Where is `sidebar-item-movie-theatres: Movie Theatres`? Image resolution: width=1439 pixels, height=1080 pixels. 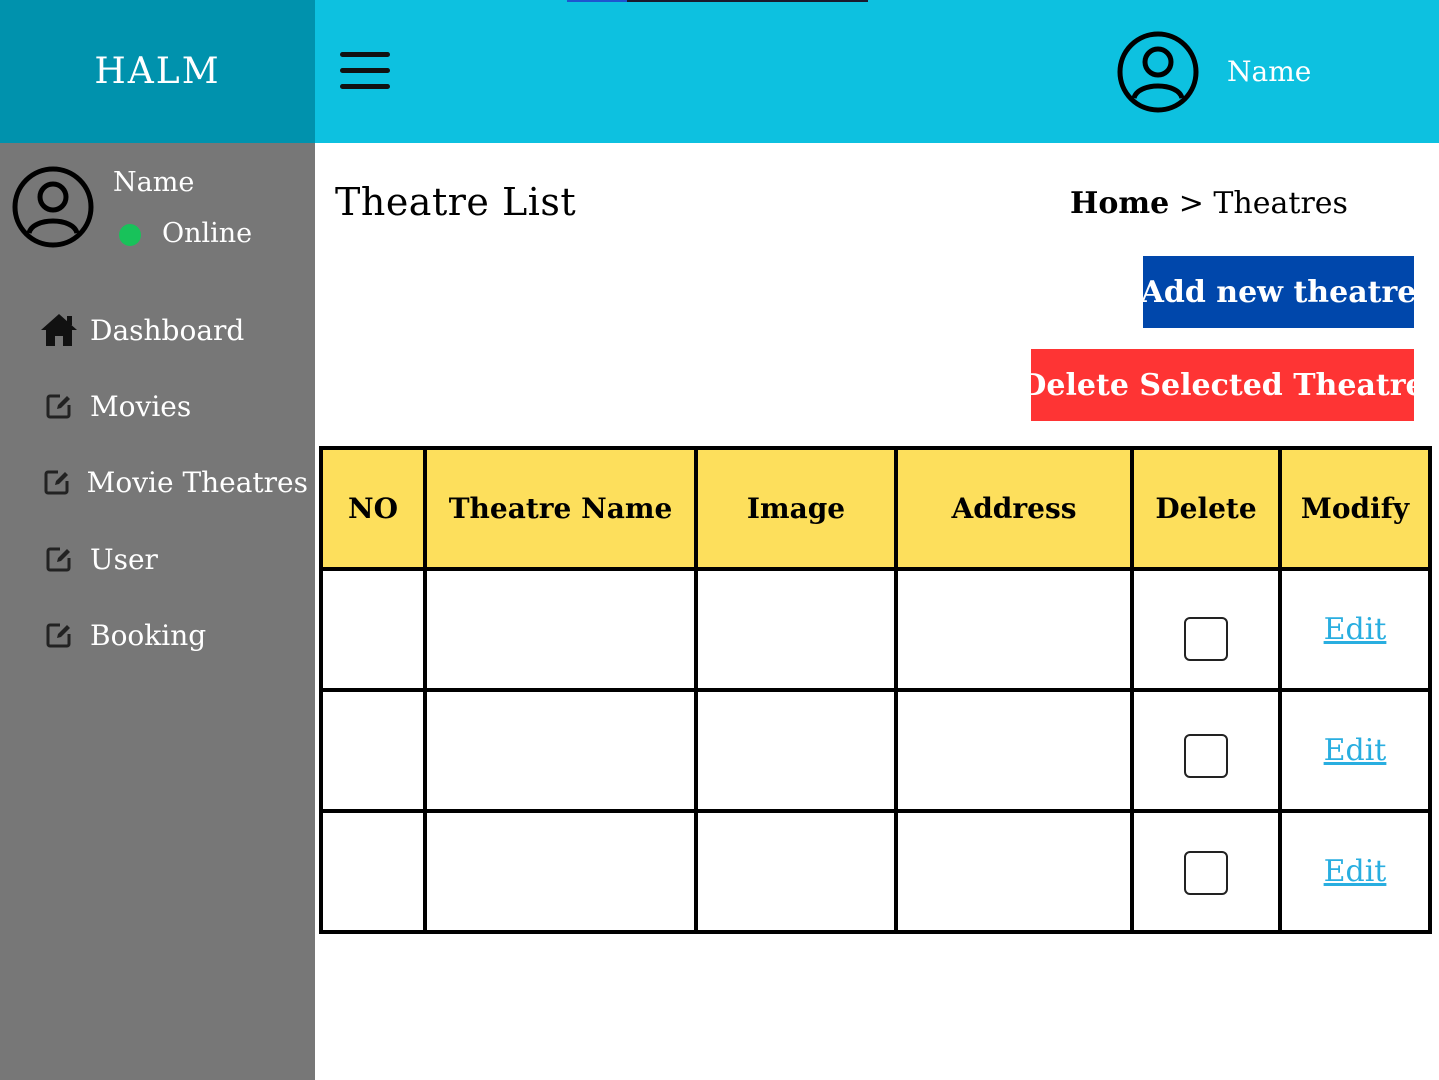
sidebar-item-movie-theatres: Movie Theatres is located at coordinates (173, 482).